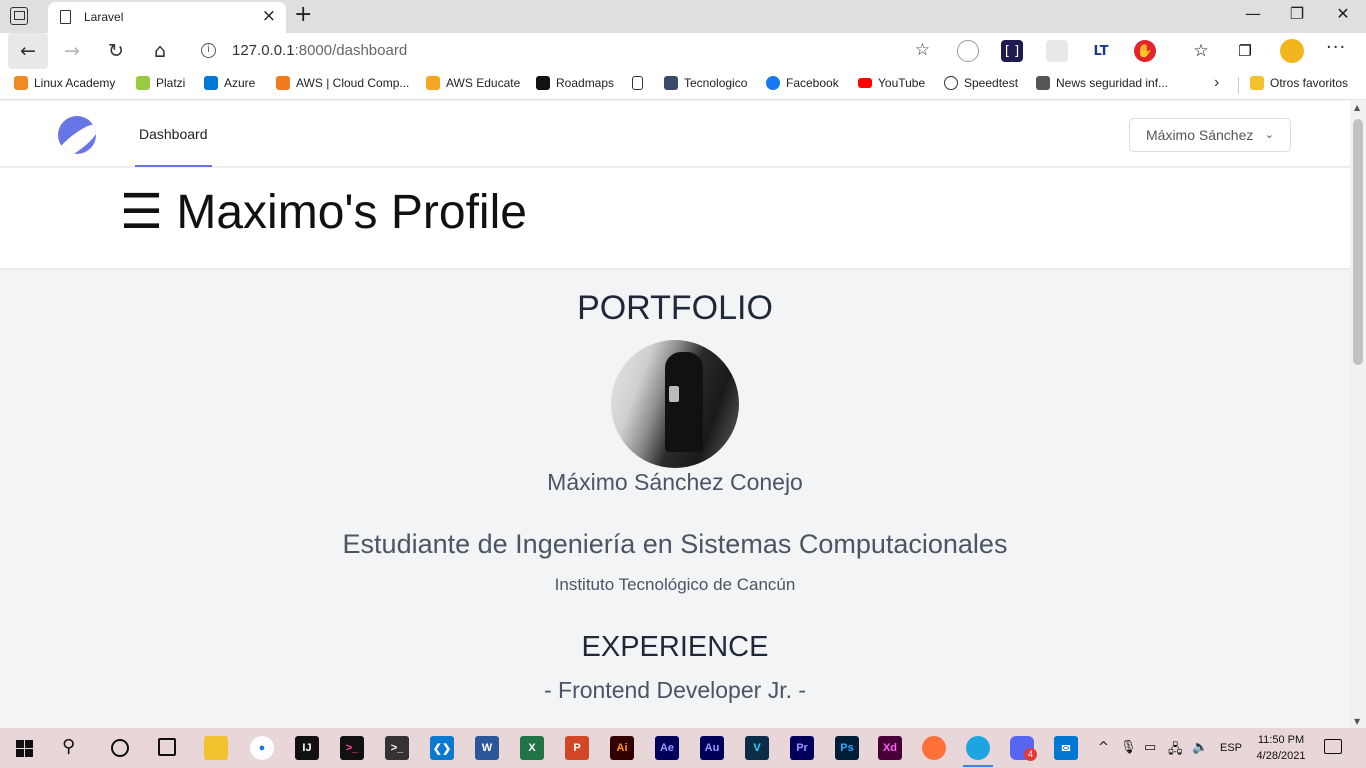 This screenshot has height=768, width=1366. What do you see at coordinates (1175, 751) in the screenshot?
I see `network-icon: 🖧` at bounding box center [1175, 751].